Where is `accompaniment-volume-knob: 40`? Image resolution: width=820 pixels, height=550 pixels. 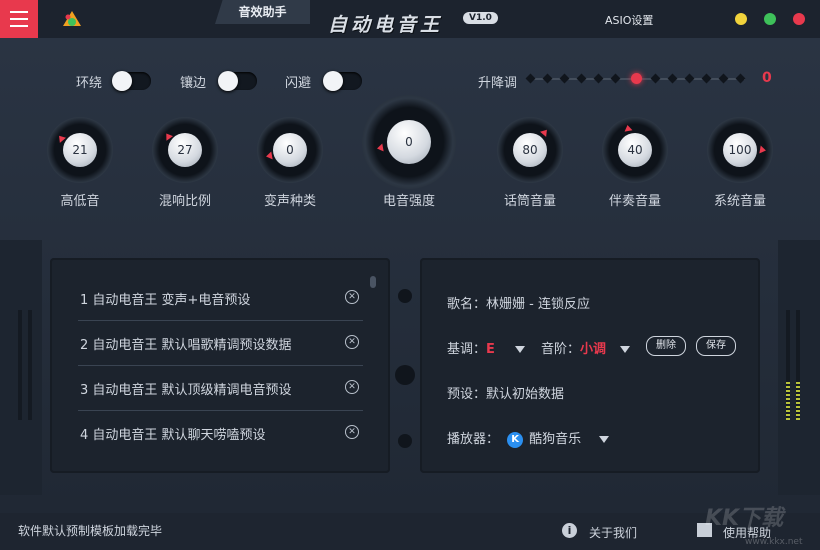 accompaniment-volume-knob: 40 is located at coordinates (635, 150).